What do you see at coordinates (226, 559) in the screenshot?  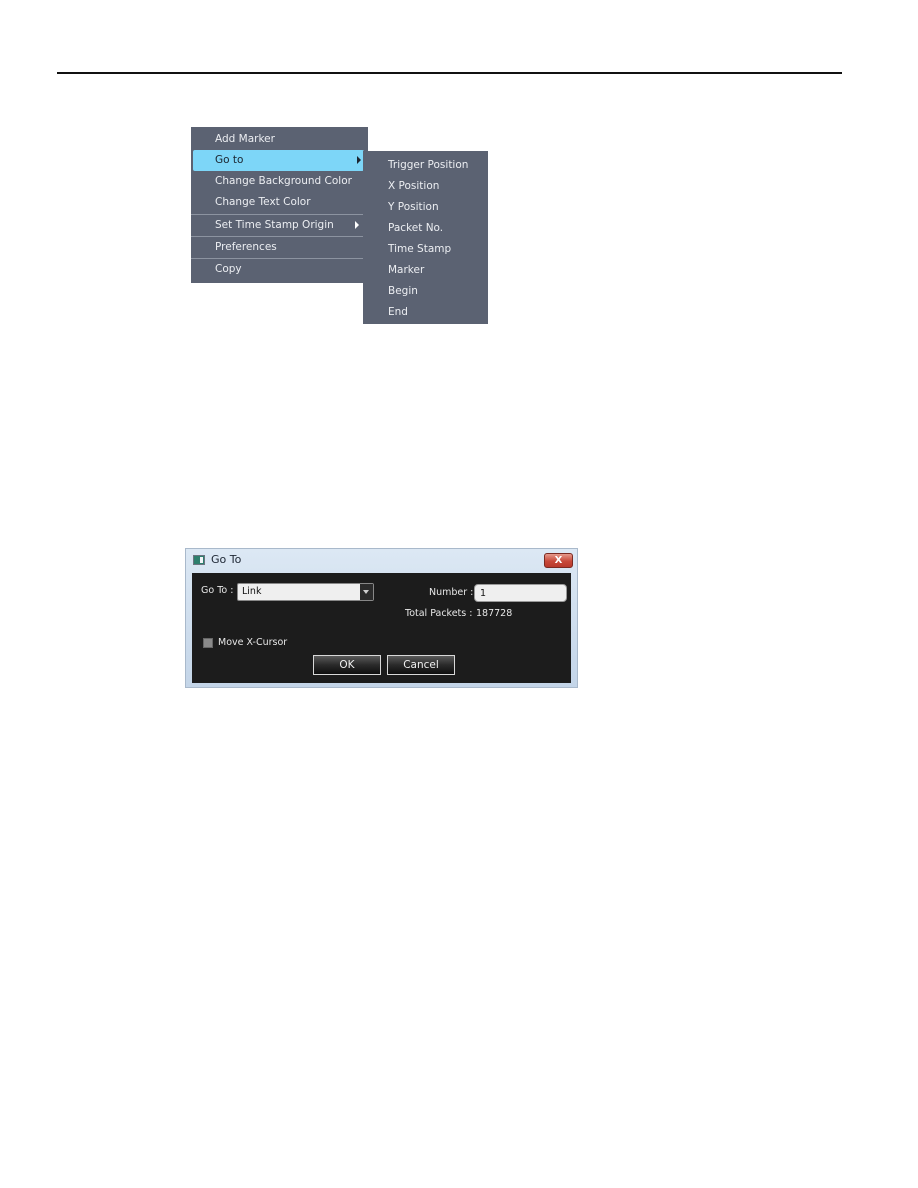 I see `dialog-title: Go To` at bounding box center [226, 559].